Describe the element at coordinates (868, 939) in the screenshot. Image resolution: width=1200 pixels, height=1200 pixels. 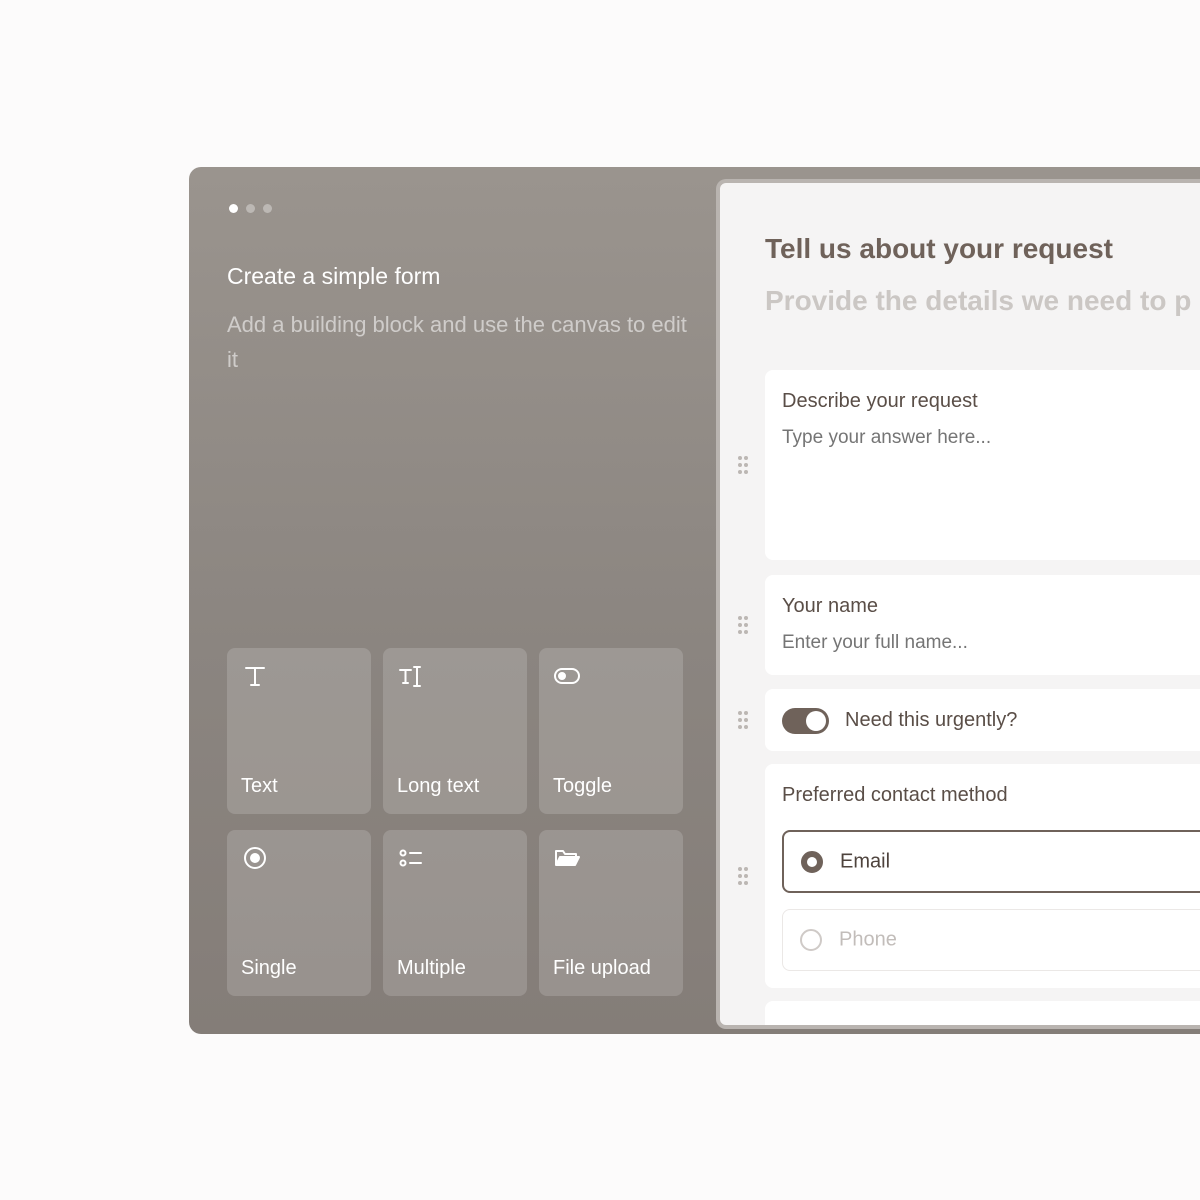
I see `option-label: Phone` at that location.